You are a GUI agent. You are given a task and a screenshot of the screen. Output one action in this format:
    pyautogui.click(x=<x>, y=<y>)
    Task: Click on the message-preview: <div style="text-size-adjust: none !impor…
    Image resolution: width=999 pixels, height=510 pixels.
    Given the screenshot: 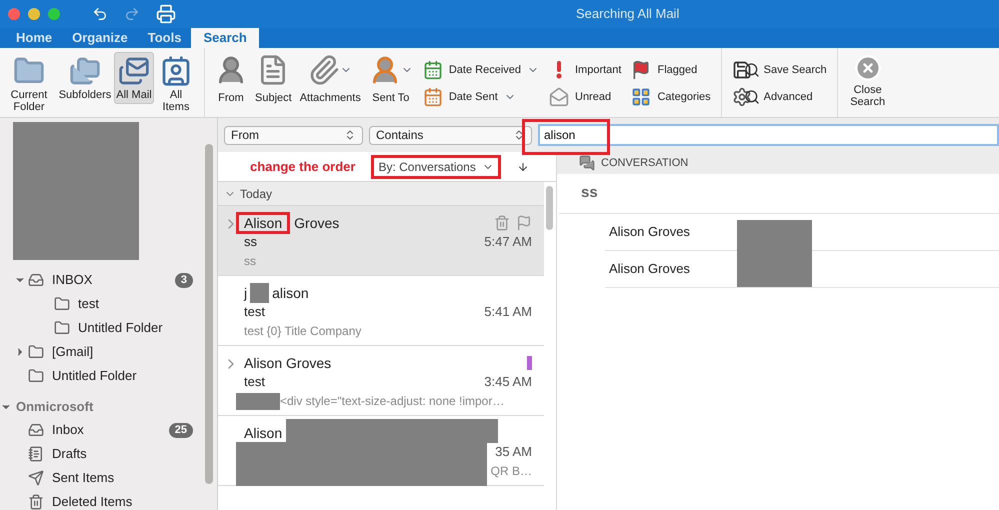 What is the action you would take?
    pyautogui.click(x=392, y=401)
    